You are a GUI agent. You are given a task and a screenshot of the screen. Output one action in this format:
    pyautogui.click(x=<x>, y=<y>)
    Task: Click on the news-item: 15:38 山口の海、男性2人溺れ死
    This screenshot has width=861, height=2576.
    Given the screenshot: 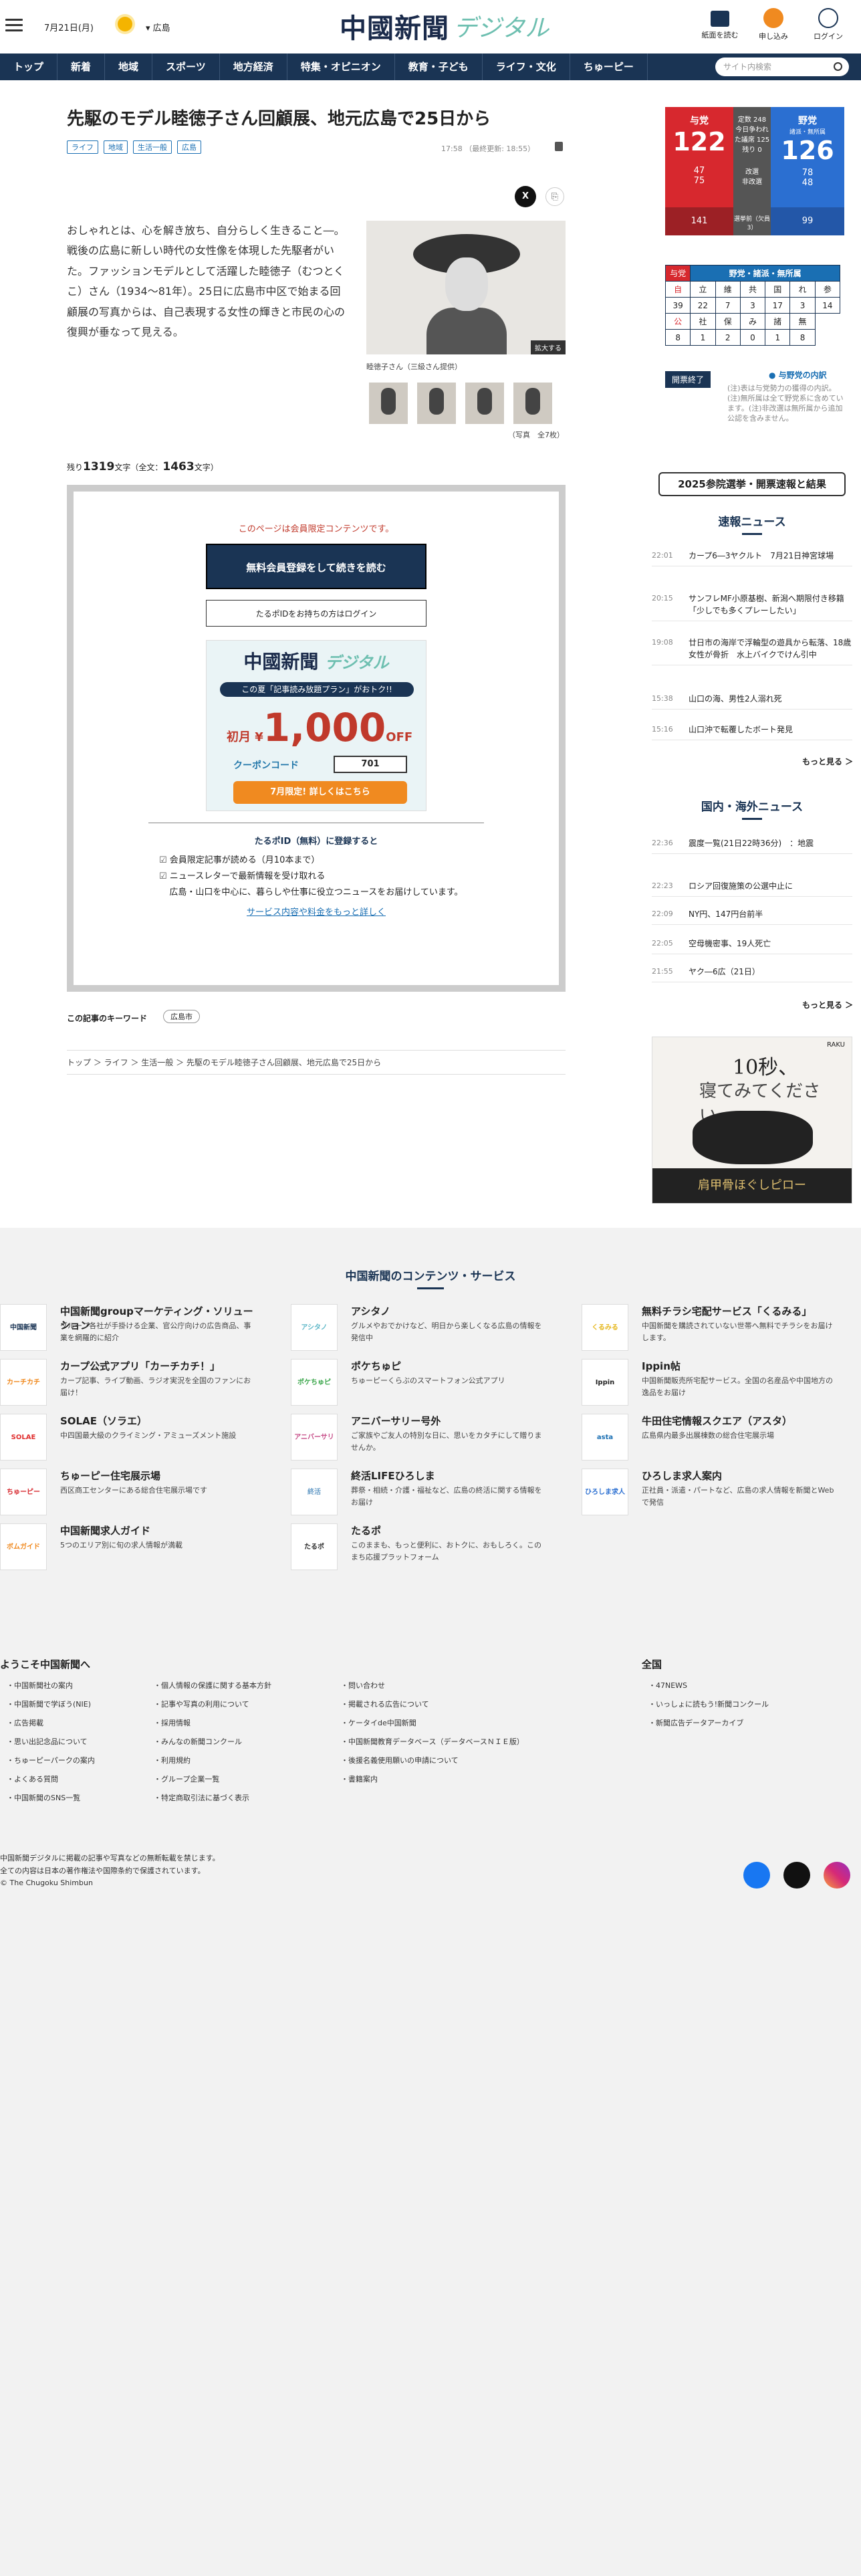 What is the action you would take?
    pyautogui.click(x=752, y=701)
    